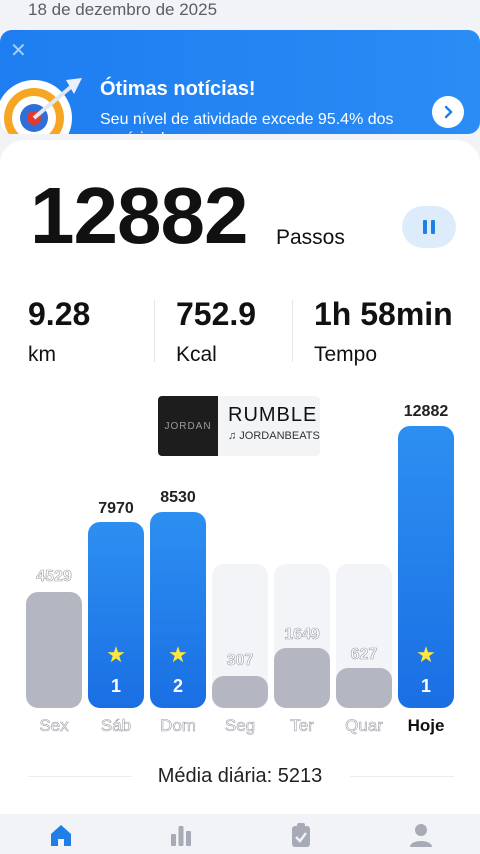 The height and width of the screenshot is (854, 480). What do you see at coordinates (54, 650) in the screenshot?
I see `bar-sex` at bounding box center [54, 650].